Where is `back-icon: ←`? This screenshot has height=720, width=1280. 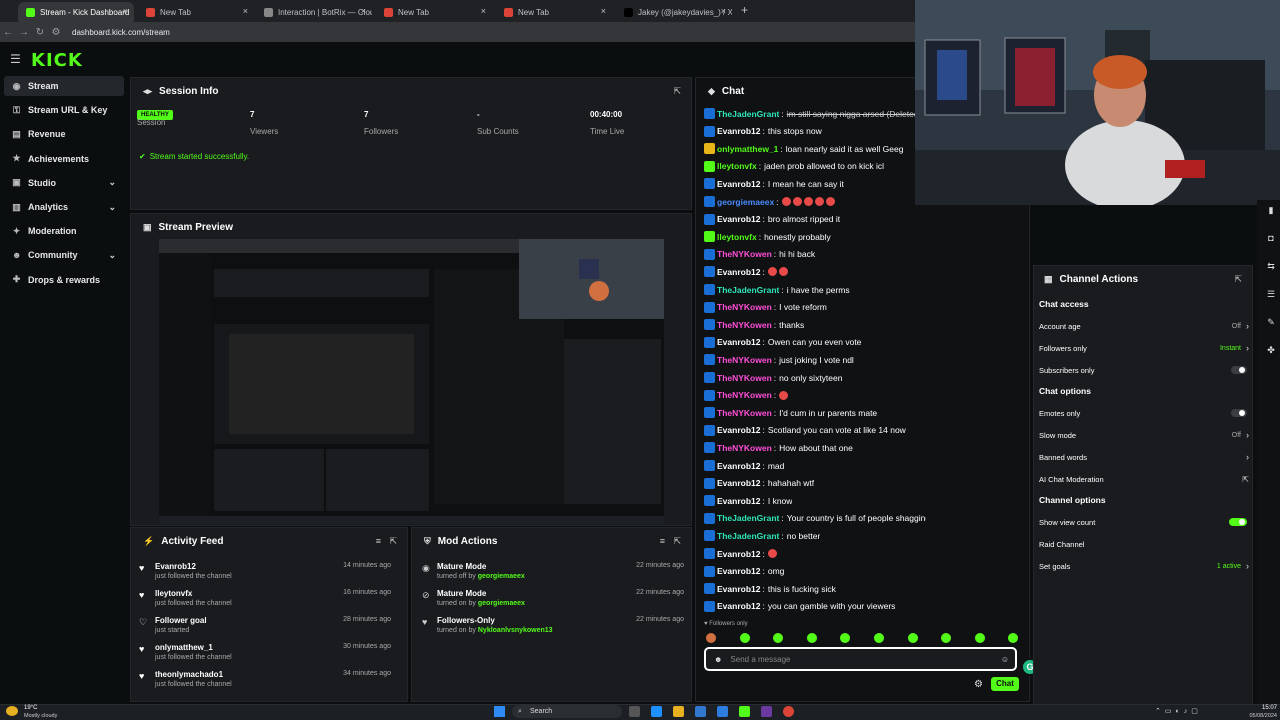
back-icon: ← is located at coordinates (8, 32).